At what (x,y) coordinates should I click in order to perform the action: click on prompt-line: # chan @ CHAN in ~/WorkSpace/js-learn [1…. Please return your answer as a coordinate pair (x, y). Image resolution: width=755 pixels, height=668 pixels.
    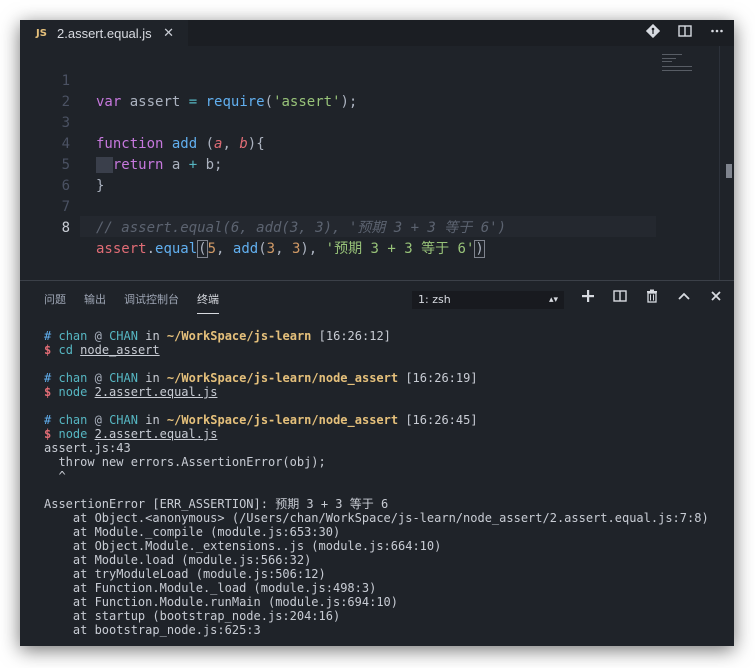
    Looking at the image, I should click on (217, 336).